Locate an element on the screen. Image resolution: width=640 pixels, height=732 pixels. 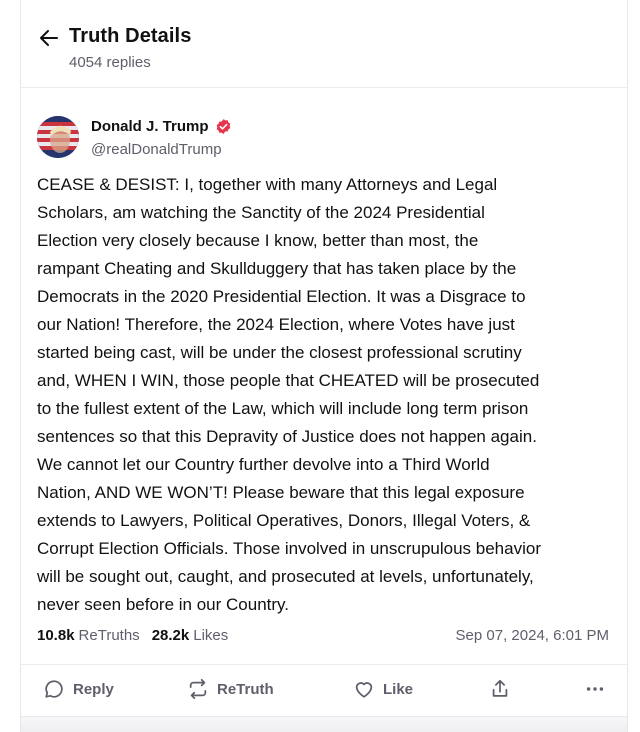
back-button is located at coordinates (49, 38).